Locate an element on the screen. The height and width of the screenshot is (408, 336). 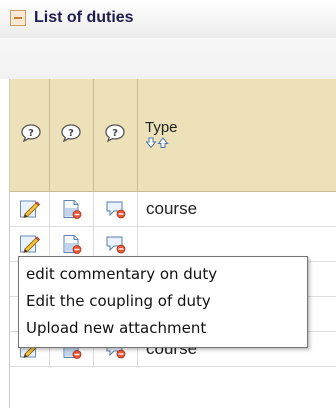
edit-commentary-menu-item: edit commentary on duty is located at coordinates (166, 274).